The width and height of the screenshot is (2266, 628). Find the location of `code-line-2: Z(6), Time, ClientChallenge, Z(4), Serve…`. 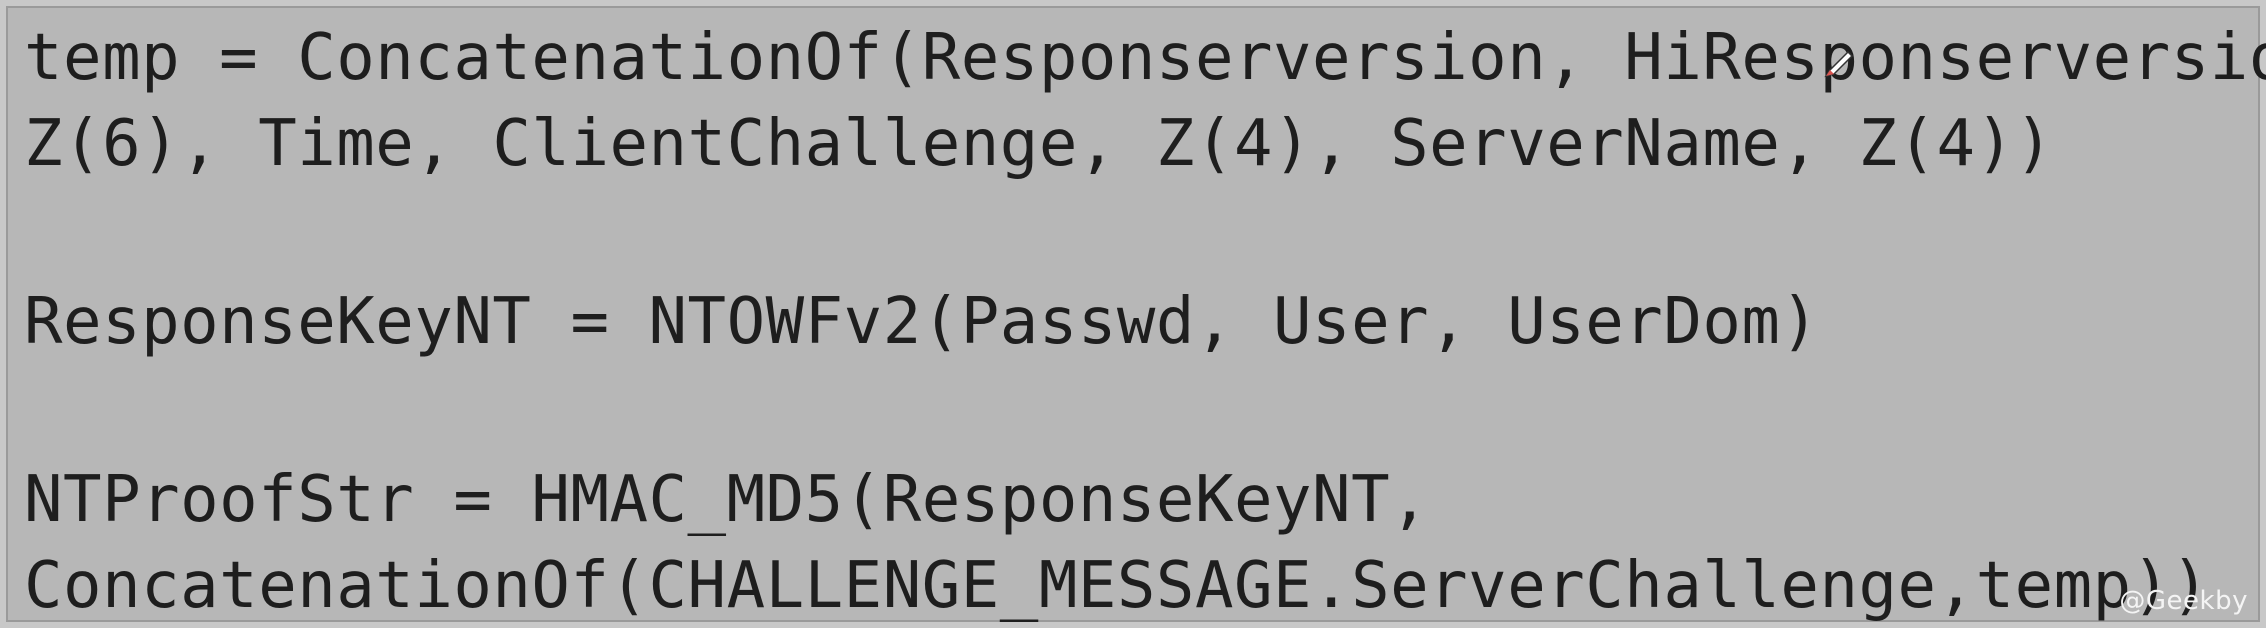

code-line-2: Z(6), Time, ClientChallenge, Z(4), Serve… is located at coordinates (1039, 144).